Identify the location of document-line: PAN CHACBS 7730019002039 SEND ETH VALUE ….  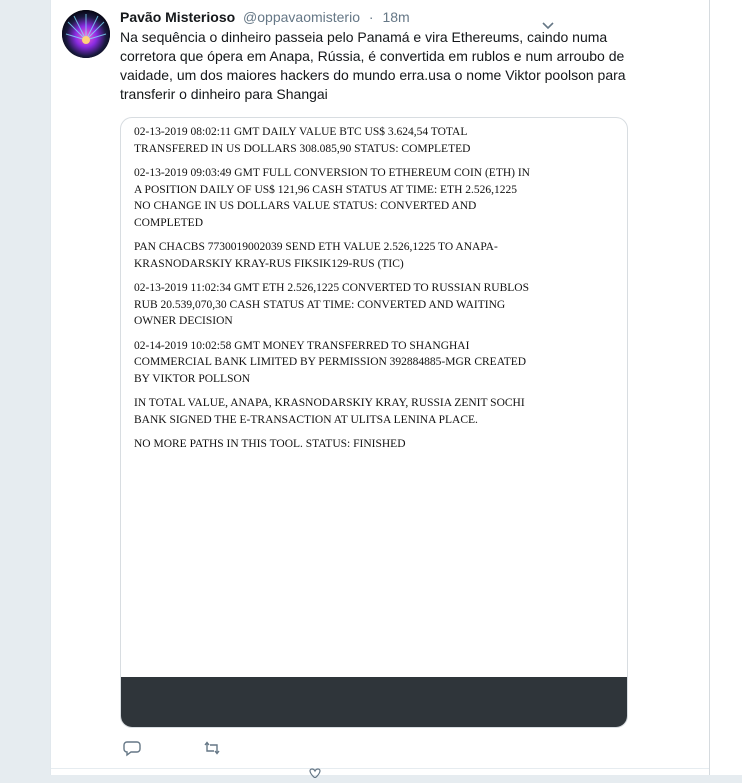
(316, 247).